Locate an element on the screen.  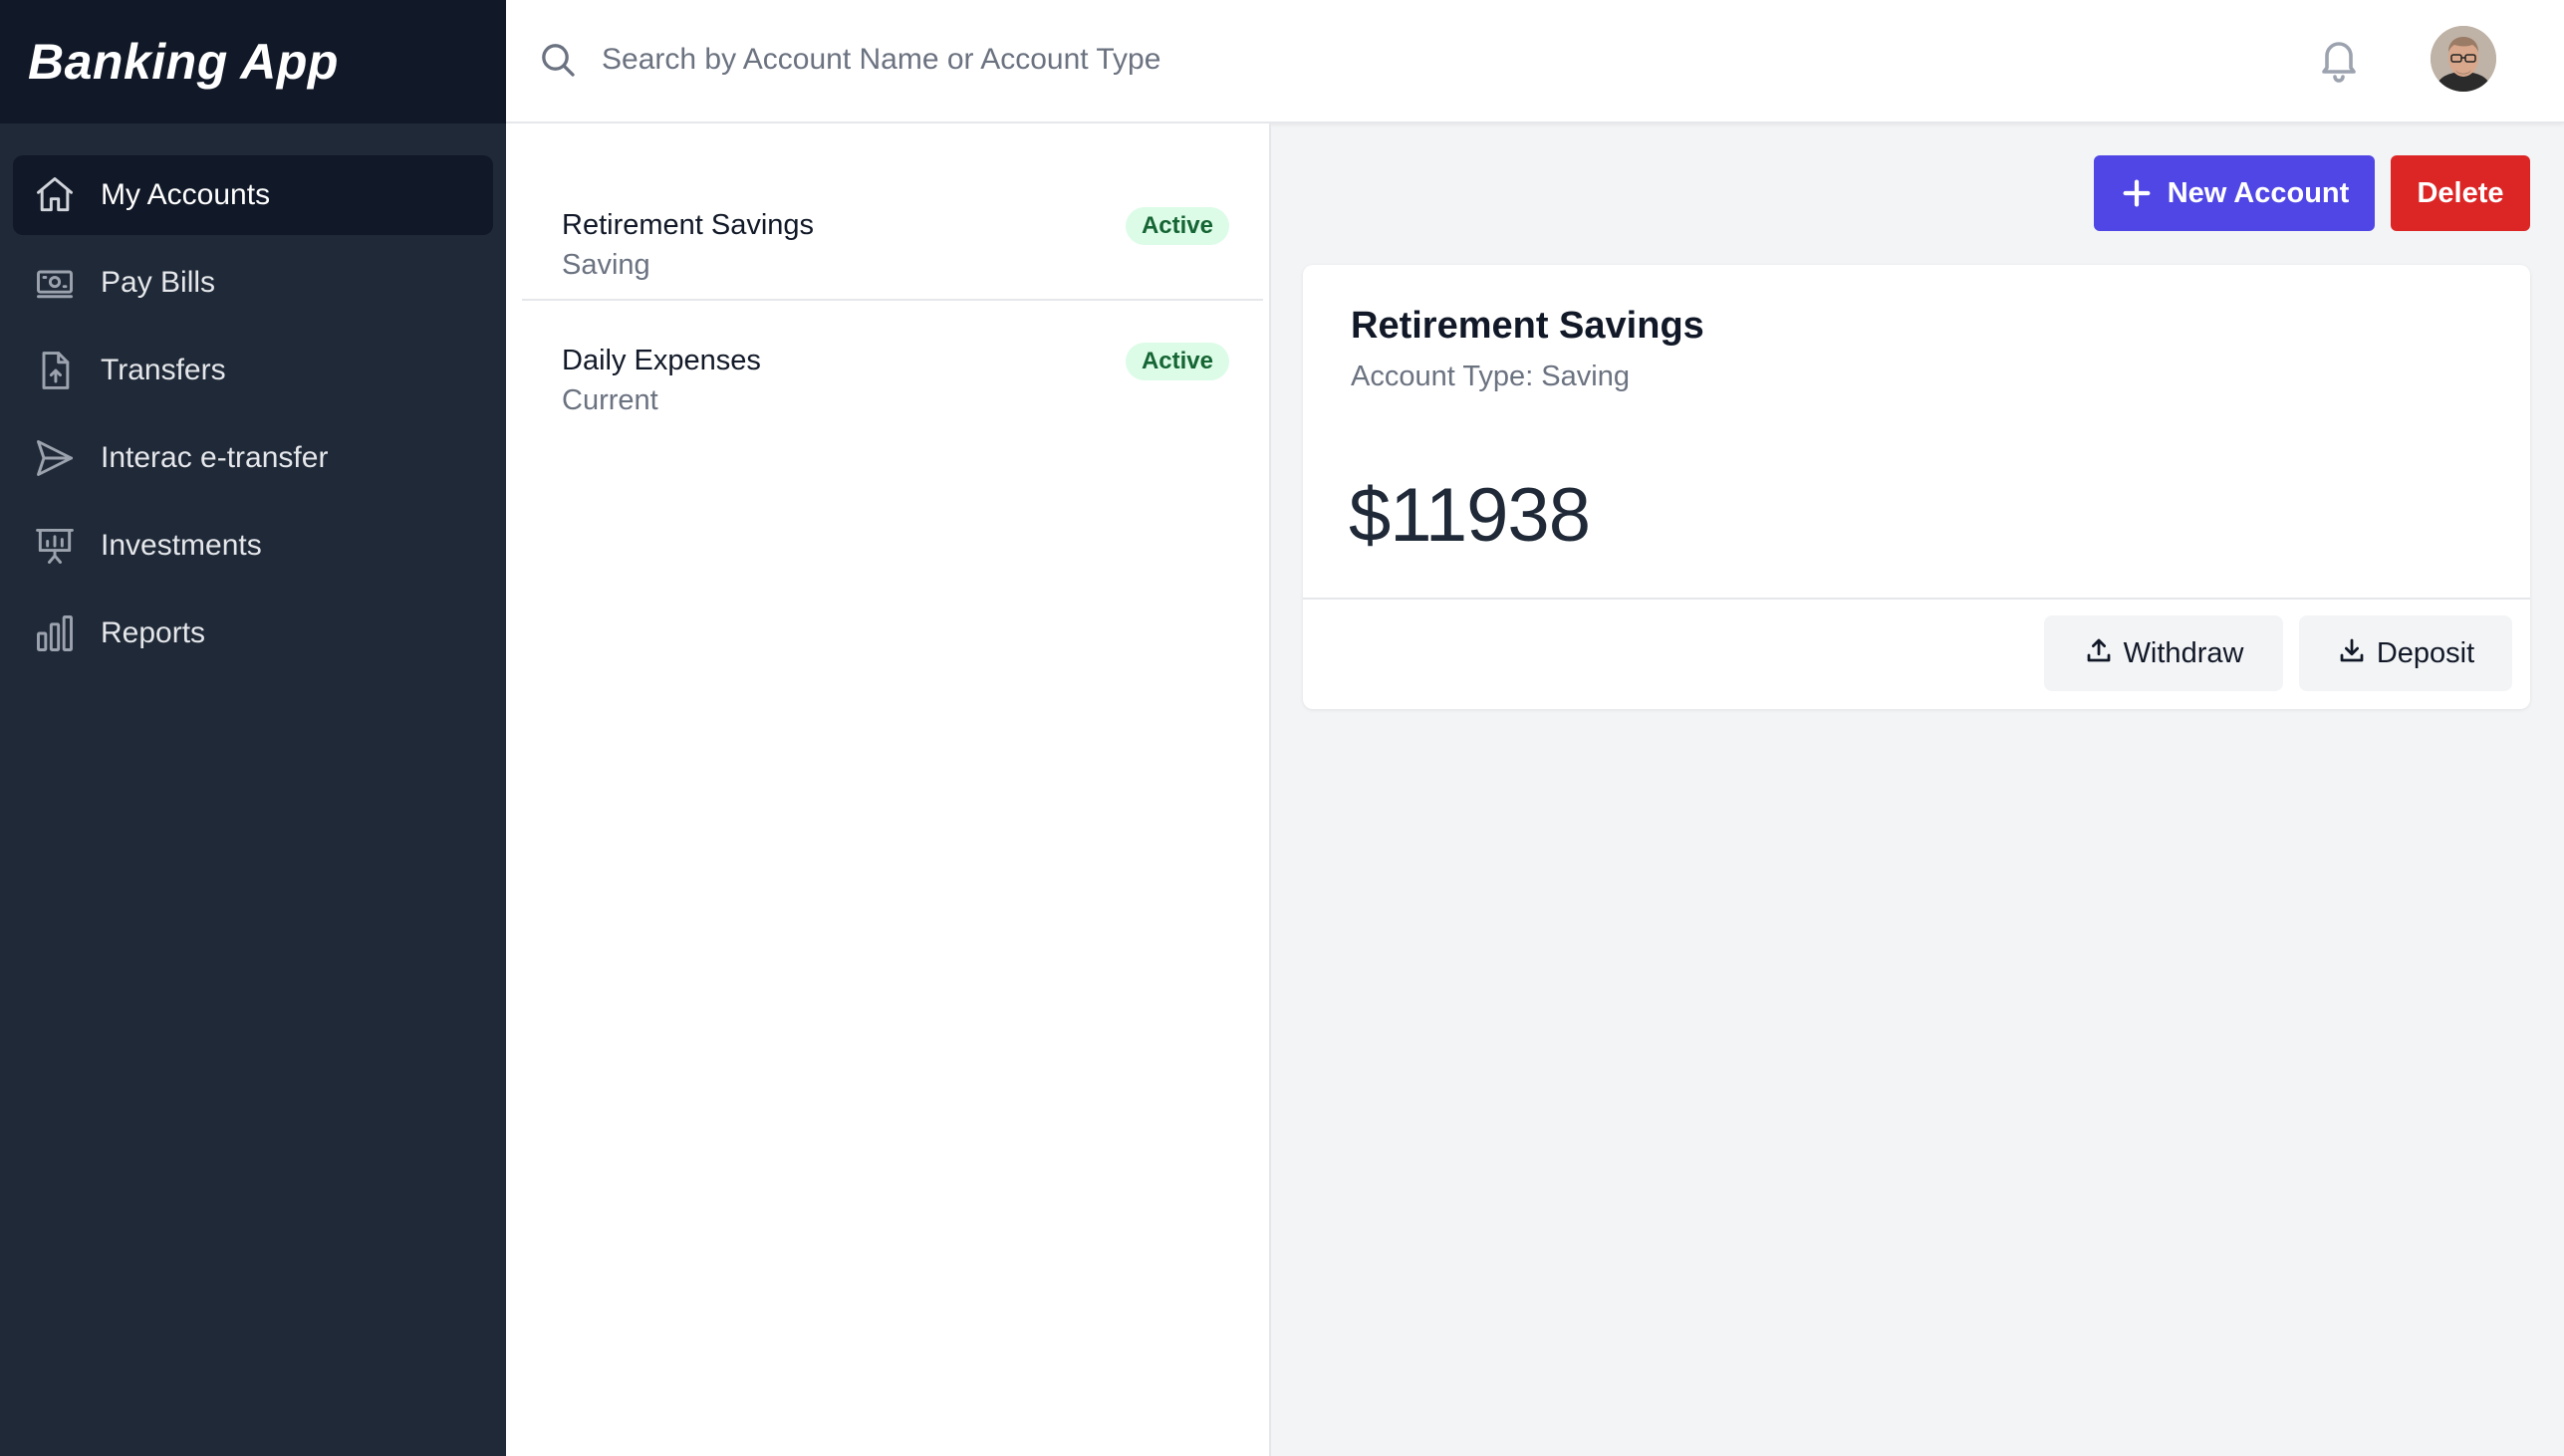
delete-label: Delete is located at coordinates (2460, 192).